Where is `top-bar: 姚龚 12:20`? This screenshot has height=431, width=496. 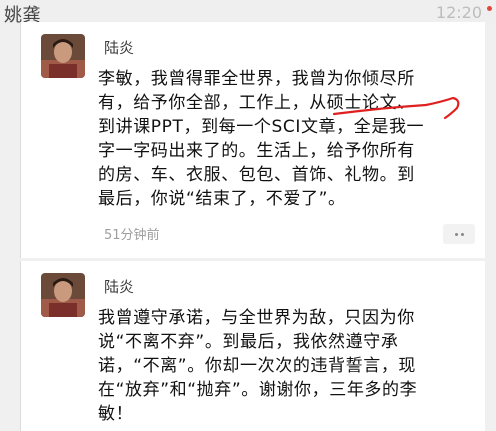
top-bar: 姚龚 12:20 is located at coordinates (248, 13).